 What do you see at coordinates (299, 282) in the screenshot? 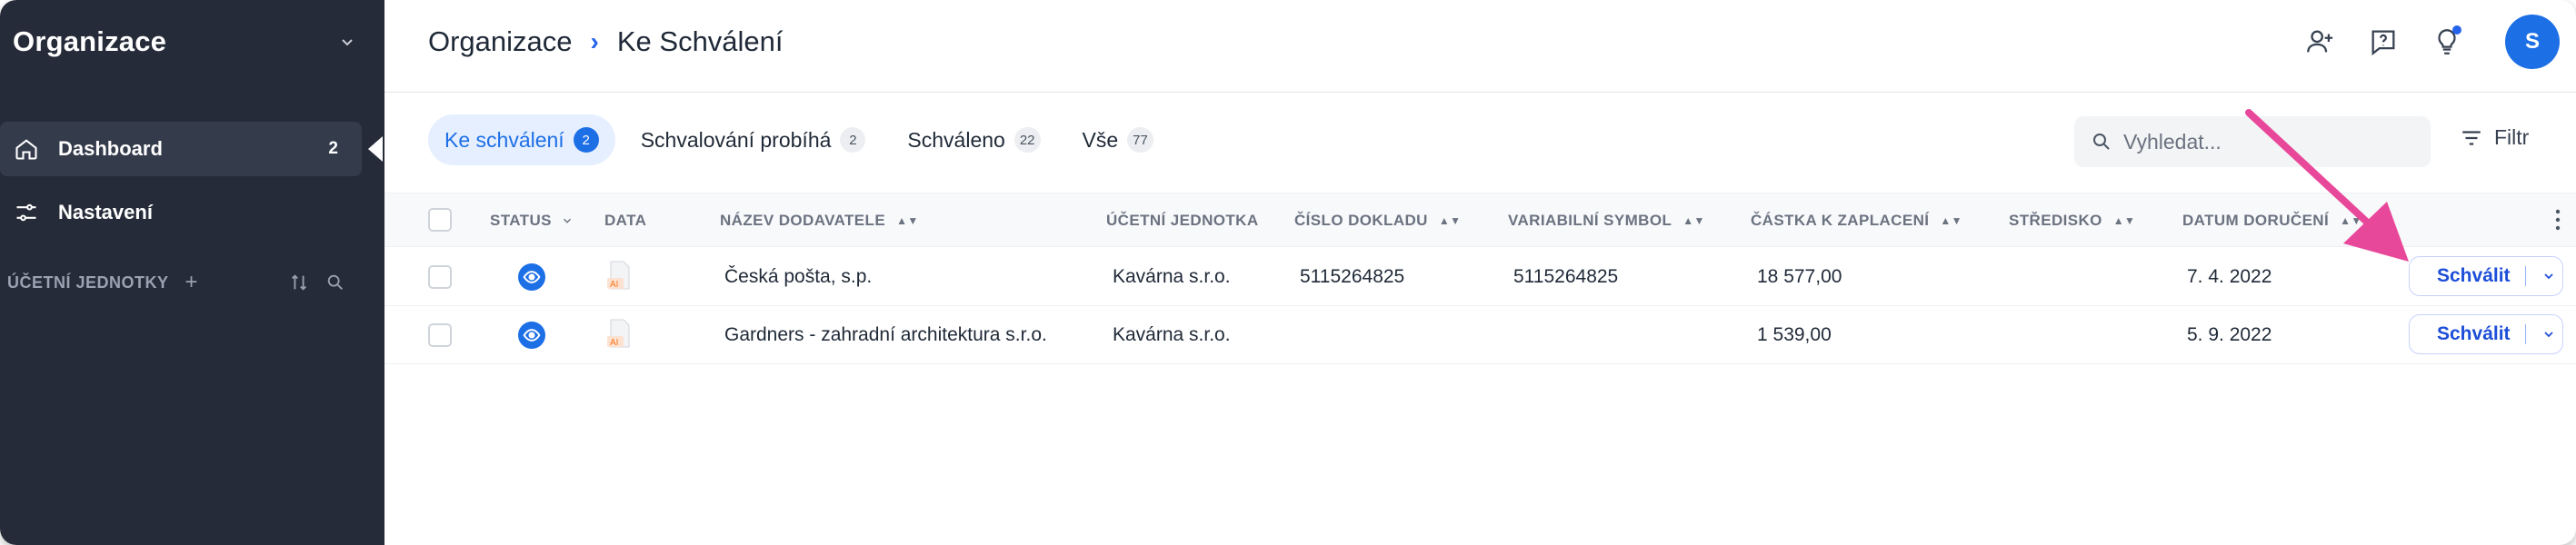
I see `sort-icon` at bounding box center [299, 282].